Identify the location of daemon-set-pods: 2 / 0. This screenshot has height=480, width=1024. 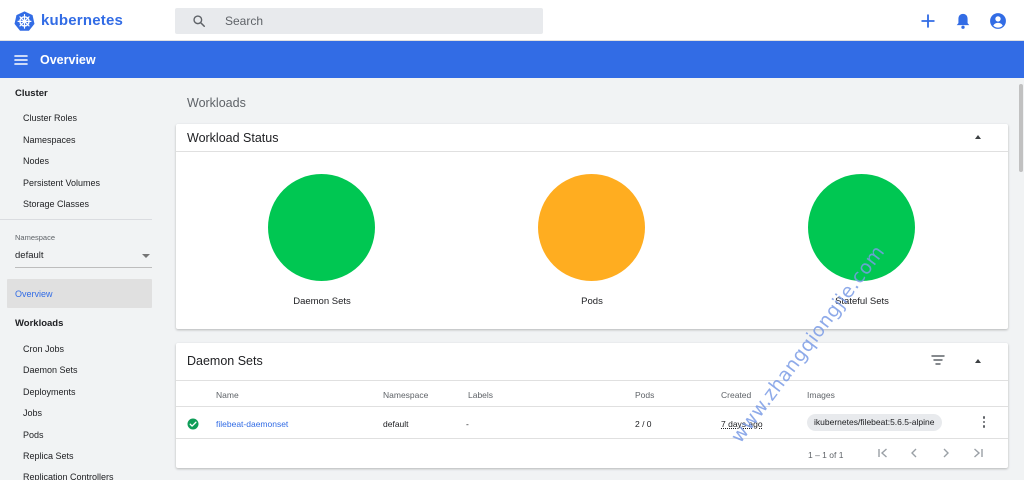
(643, 424).